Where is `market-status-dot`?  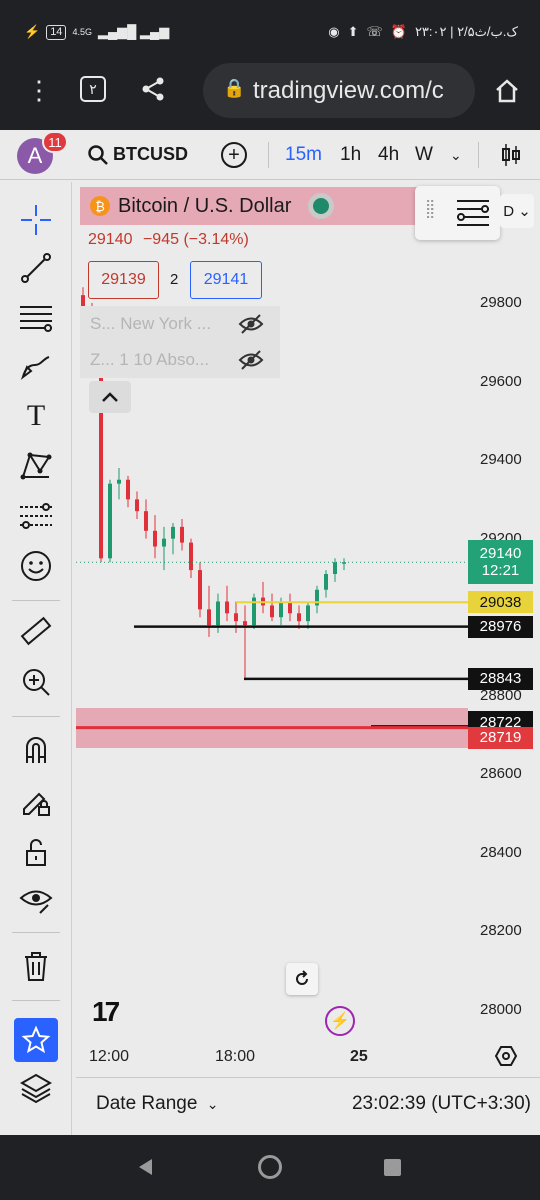 market-status-dot is located at coordinates (321, 206).